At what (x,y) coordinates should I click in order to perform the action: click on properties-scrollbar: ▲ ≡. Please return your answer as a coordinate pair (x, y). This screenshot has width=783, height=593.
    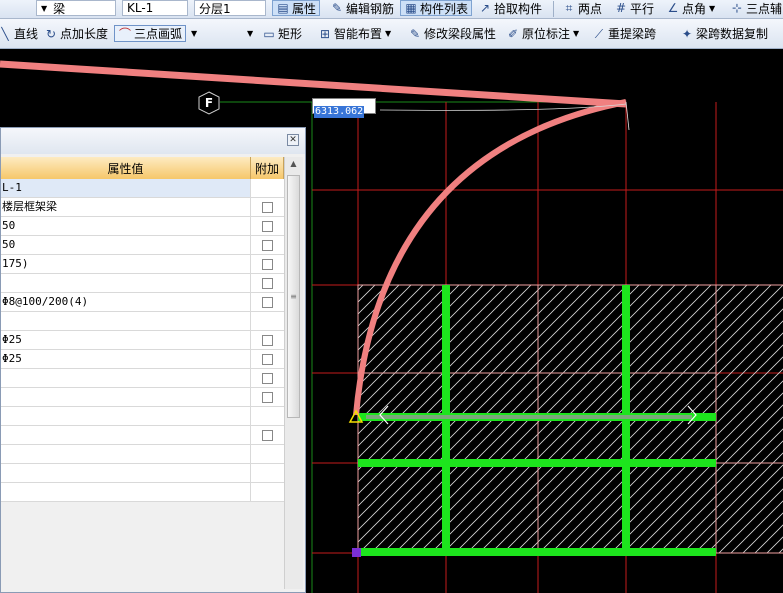
    Looking at the image, I should click on (293, 373).